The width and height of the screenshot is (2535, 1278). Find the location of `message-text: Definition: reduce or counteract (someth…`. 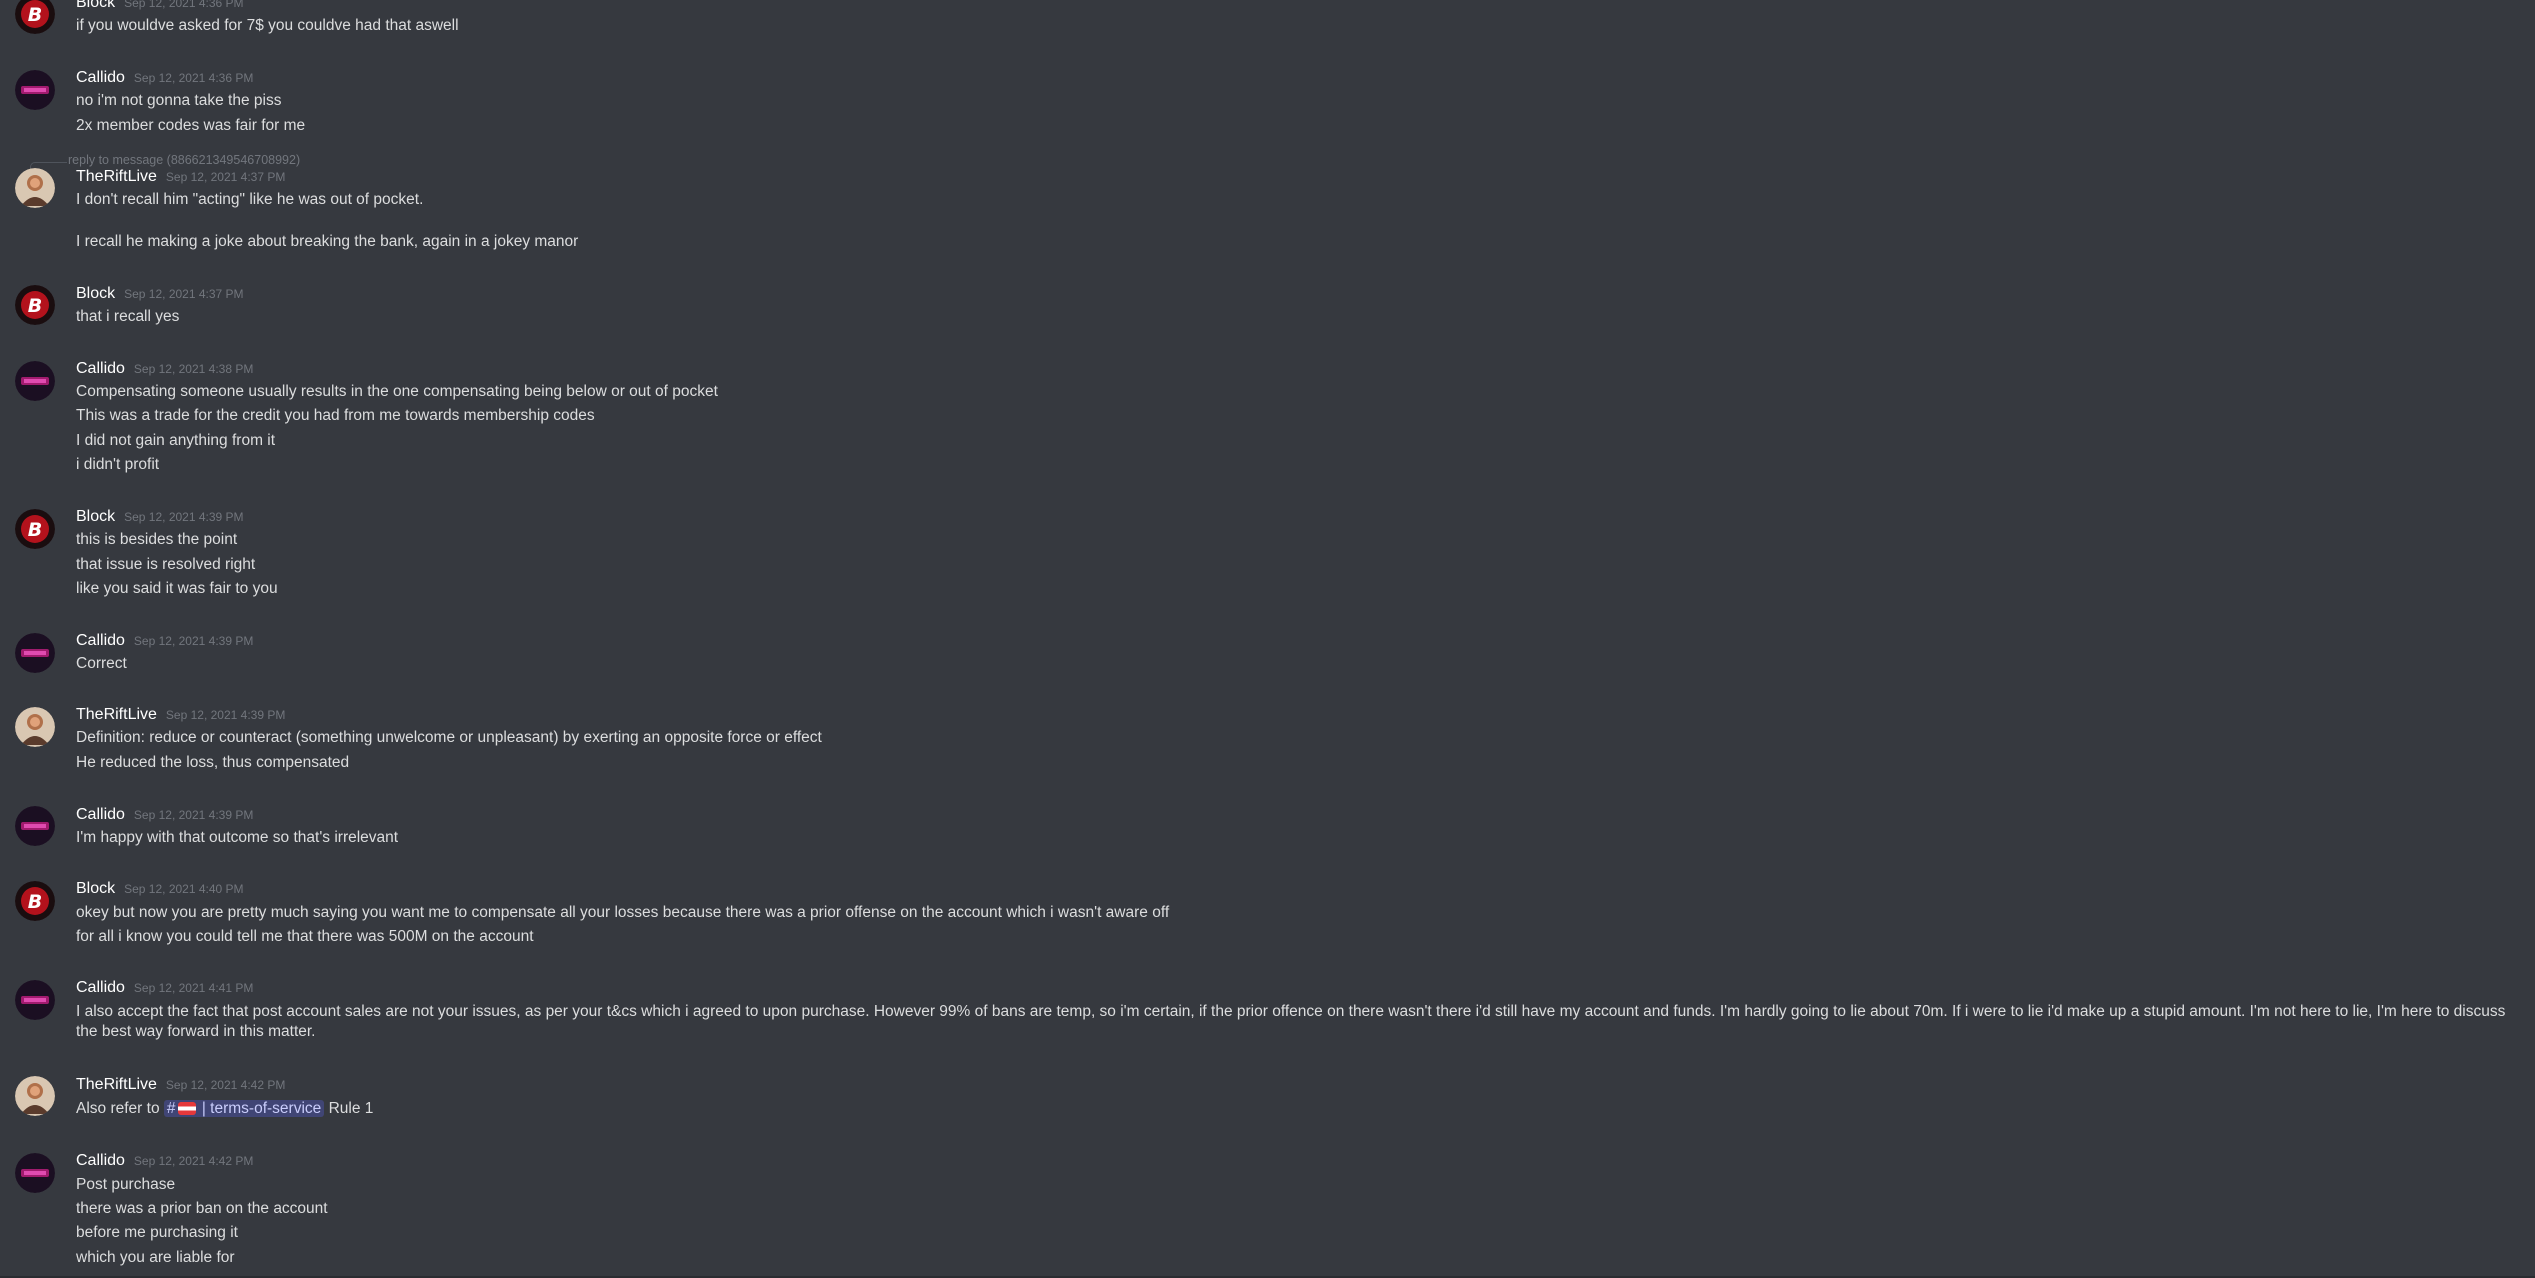

message-text: Definition: reduce or counteract (someth… is located at coordinates (449, 737).